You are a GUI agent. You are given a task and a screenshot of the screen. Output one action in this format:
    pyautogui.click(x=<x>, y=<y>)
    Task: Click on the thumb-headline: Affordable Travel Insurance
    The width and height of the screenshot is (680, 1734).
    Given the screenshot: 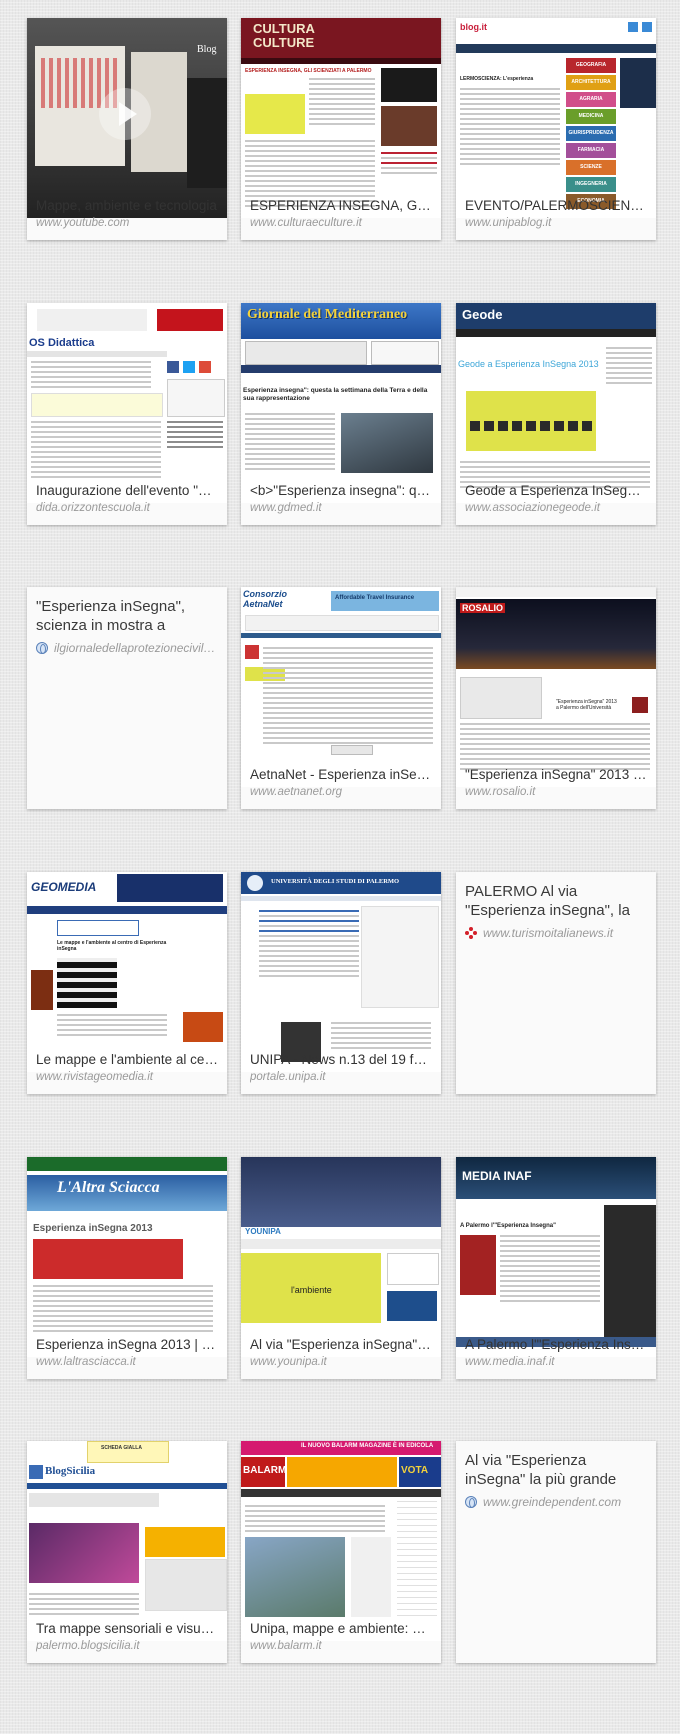 What is the action you would take?
    pyautogui.click(x=375, y=598)
    